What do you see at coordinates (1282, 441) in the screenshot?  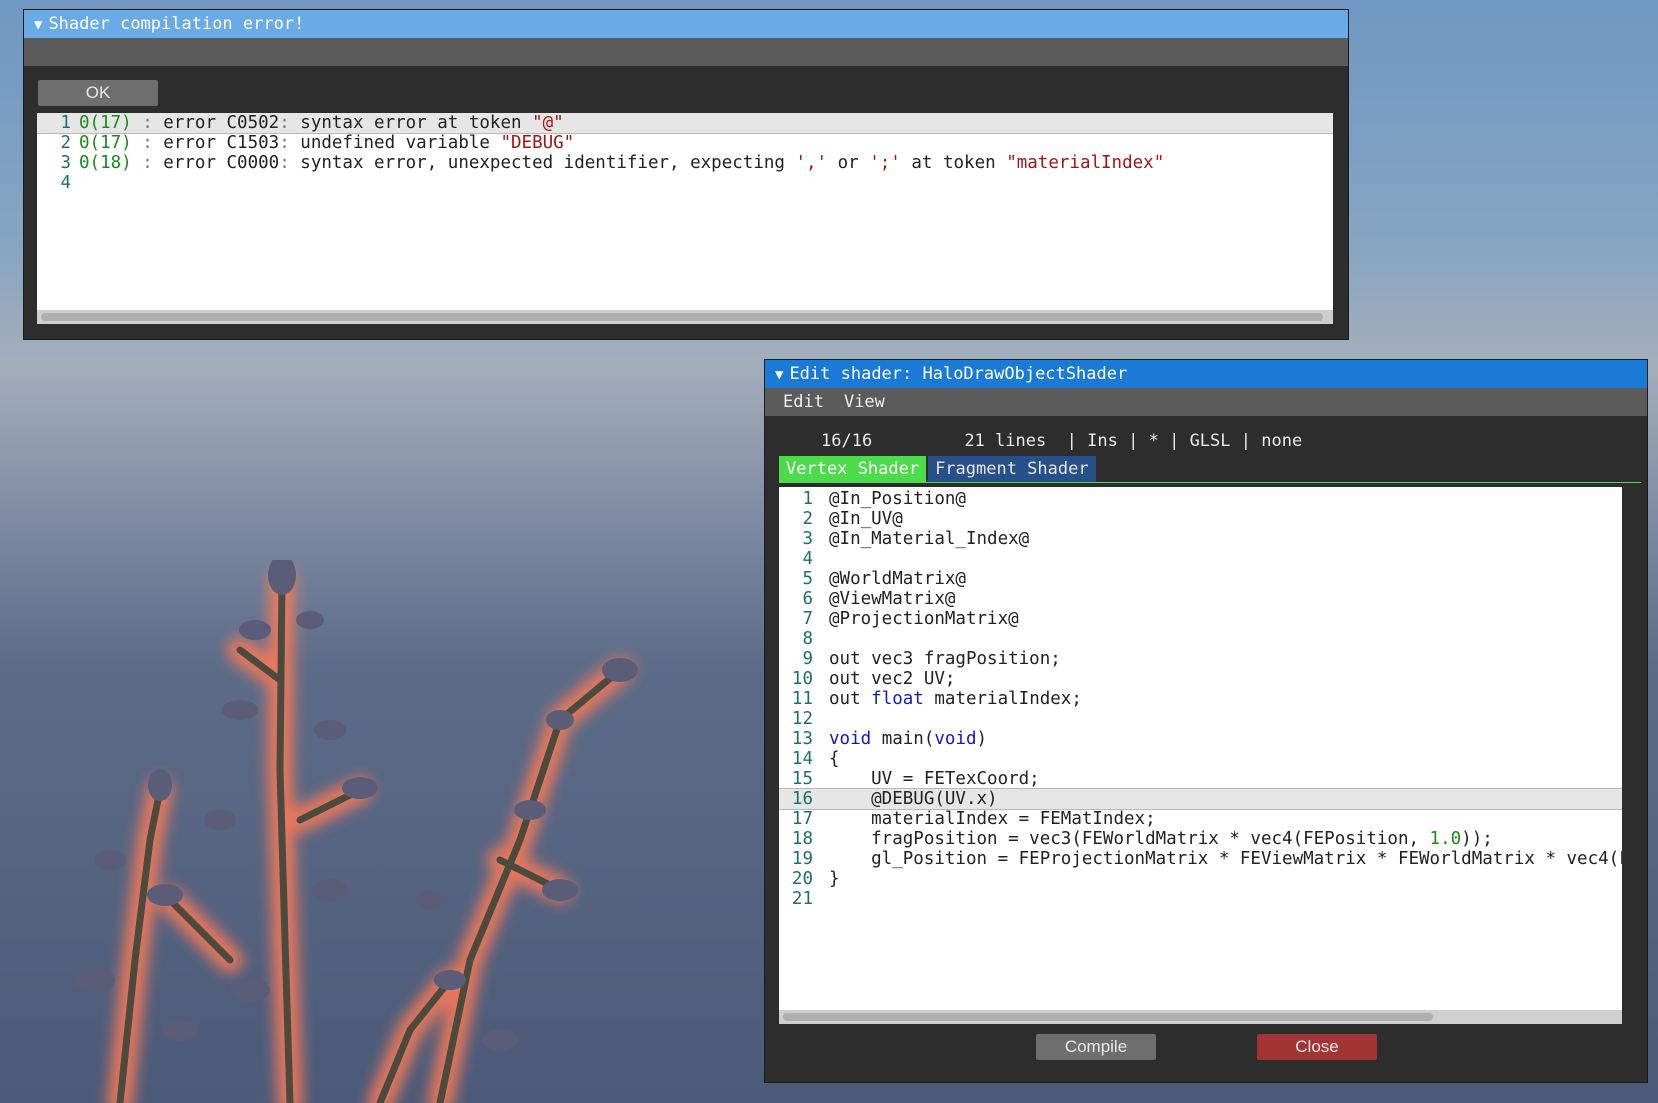 I see `file-label: none` at bounding box center [1282, 441].